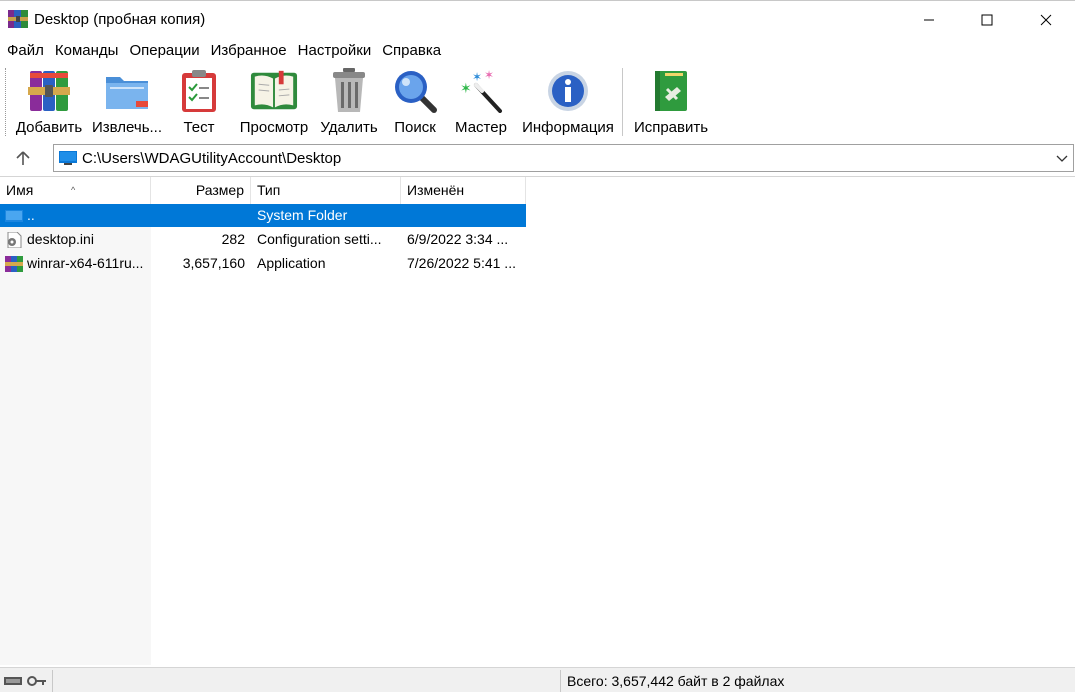  I want to click on column-header-size-label: Размер, so click(219, 190).